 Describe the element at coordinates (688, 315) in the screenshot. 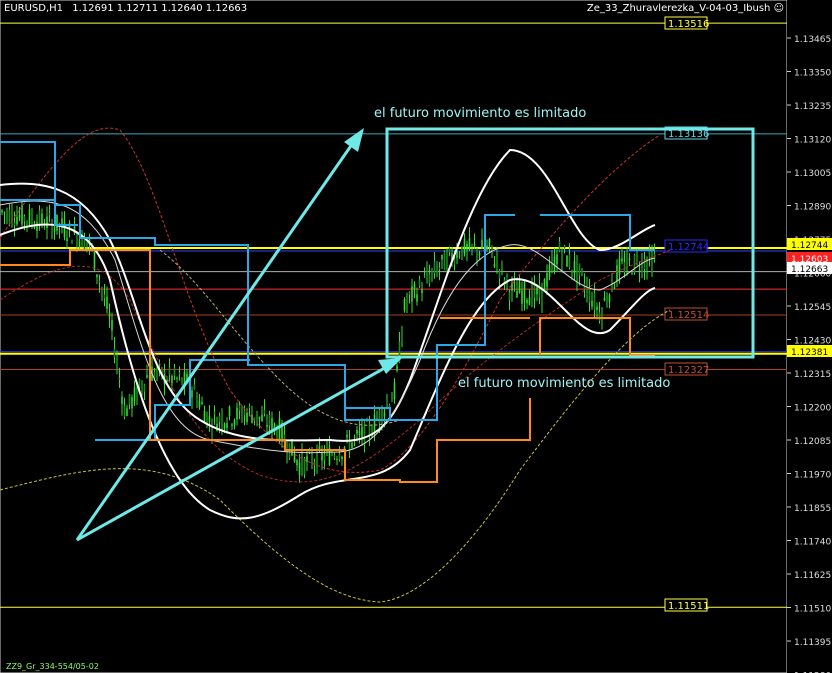

I see `level-label: 1.12514` at that location.